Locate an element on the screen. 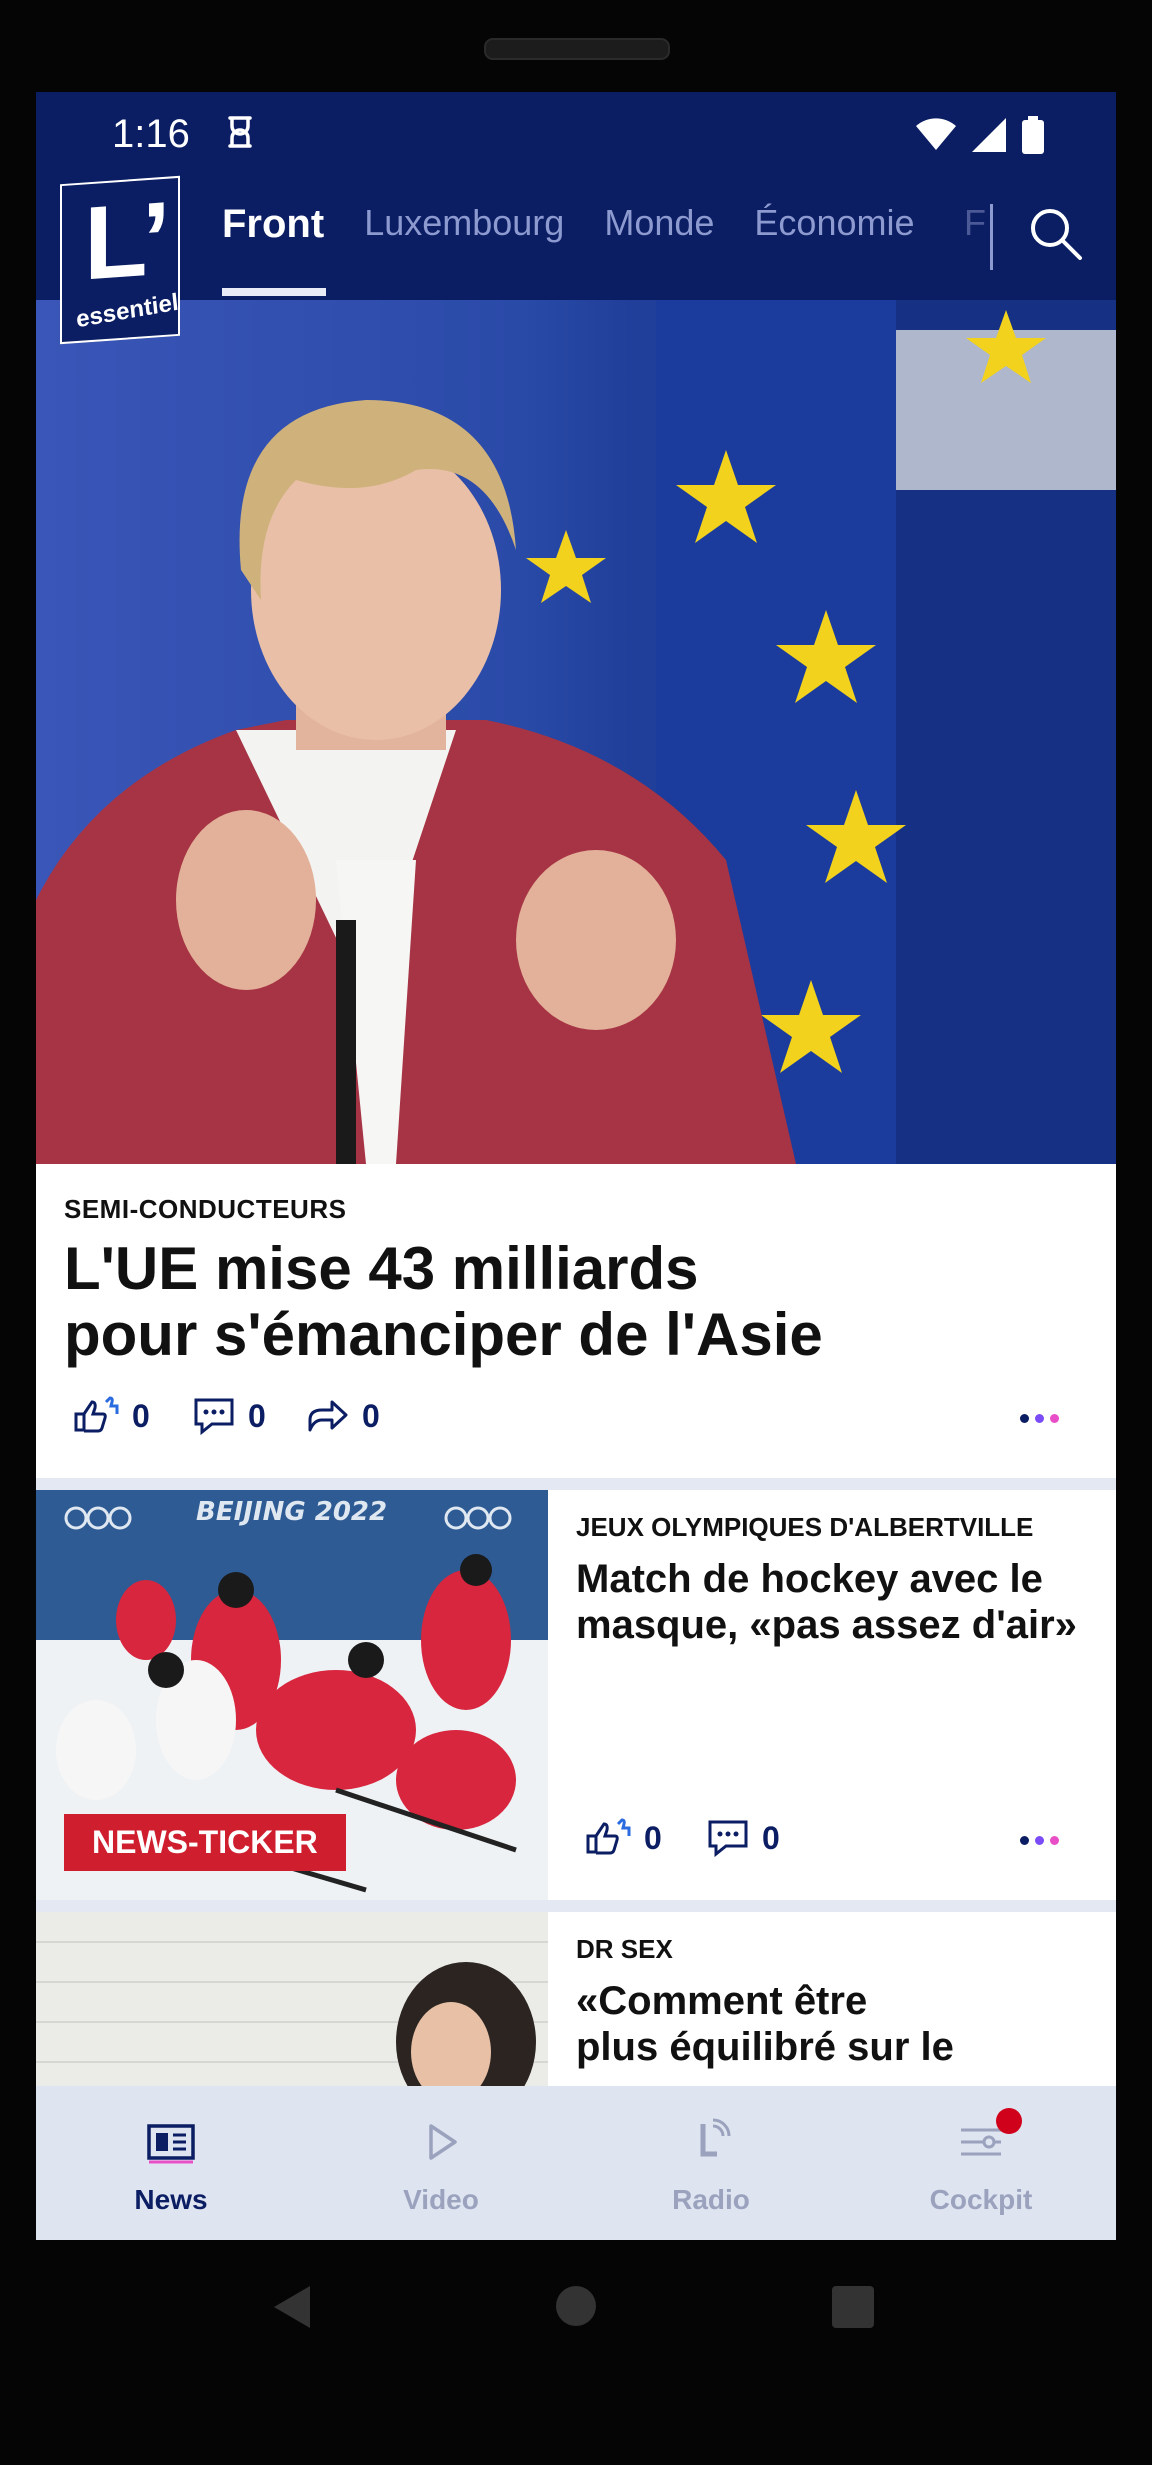  share-button: 0 is located at coordinates (343, 1416).